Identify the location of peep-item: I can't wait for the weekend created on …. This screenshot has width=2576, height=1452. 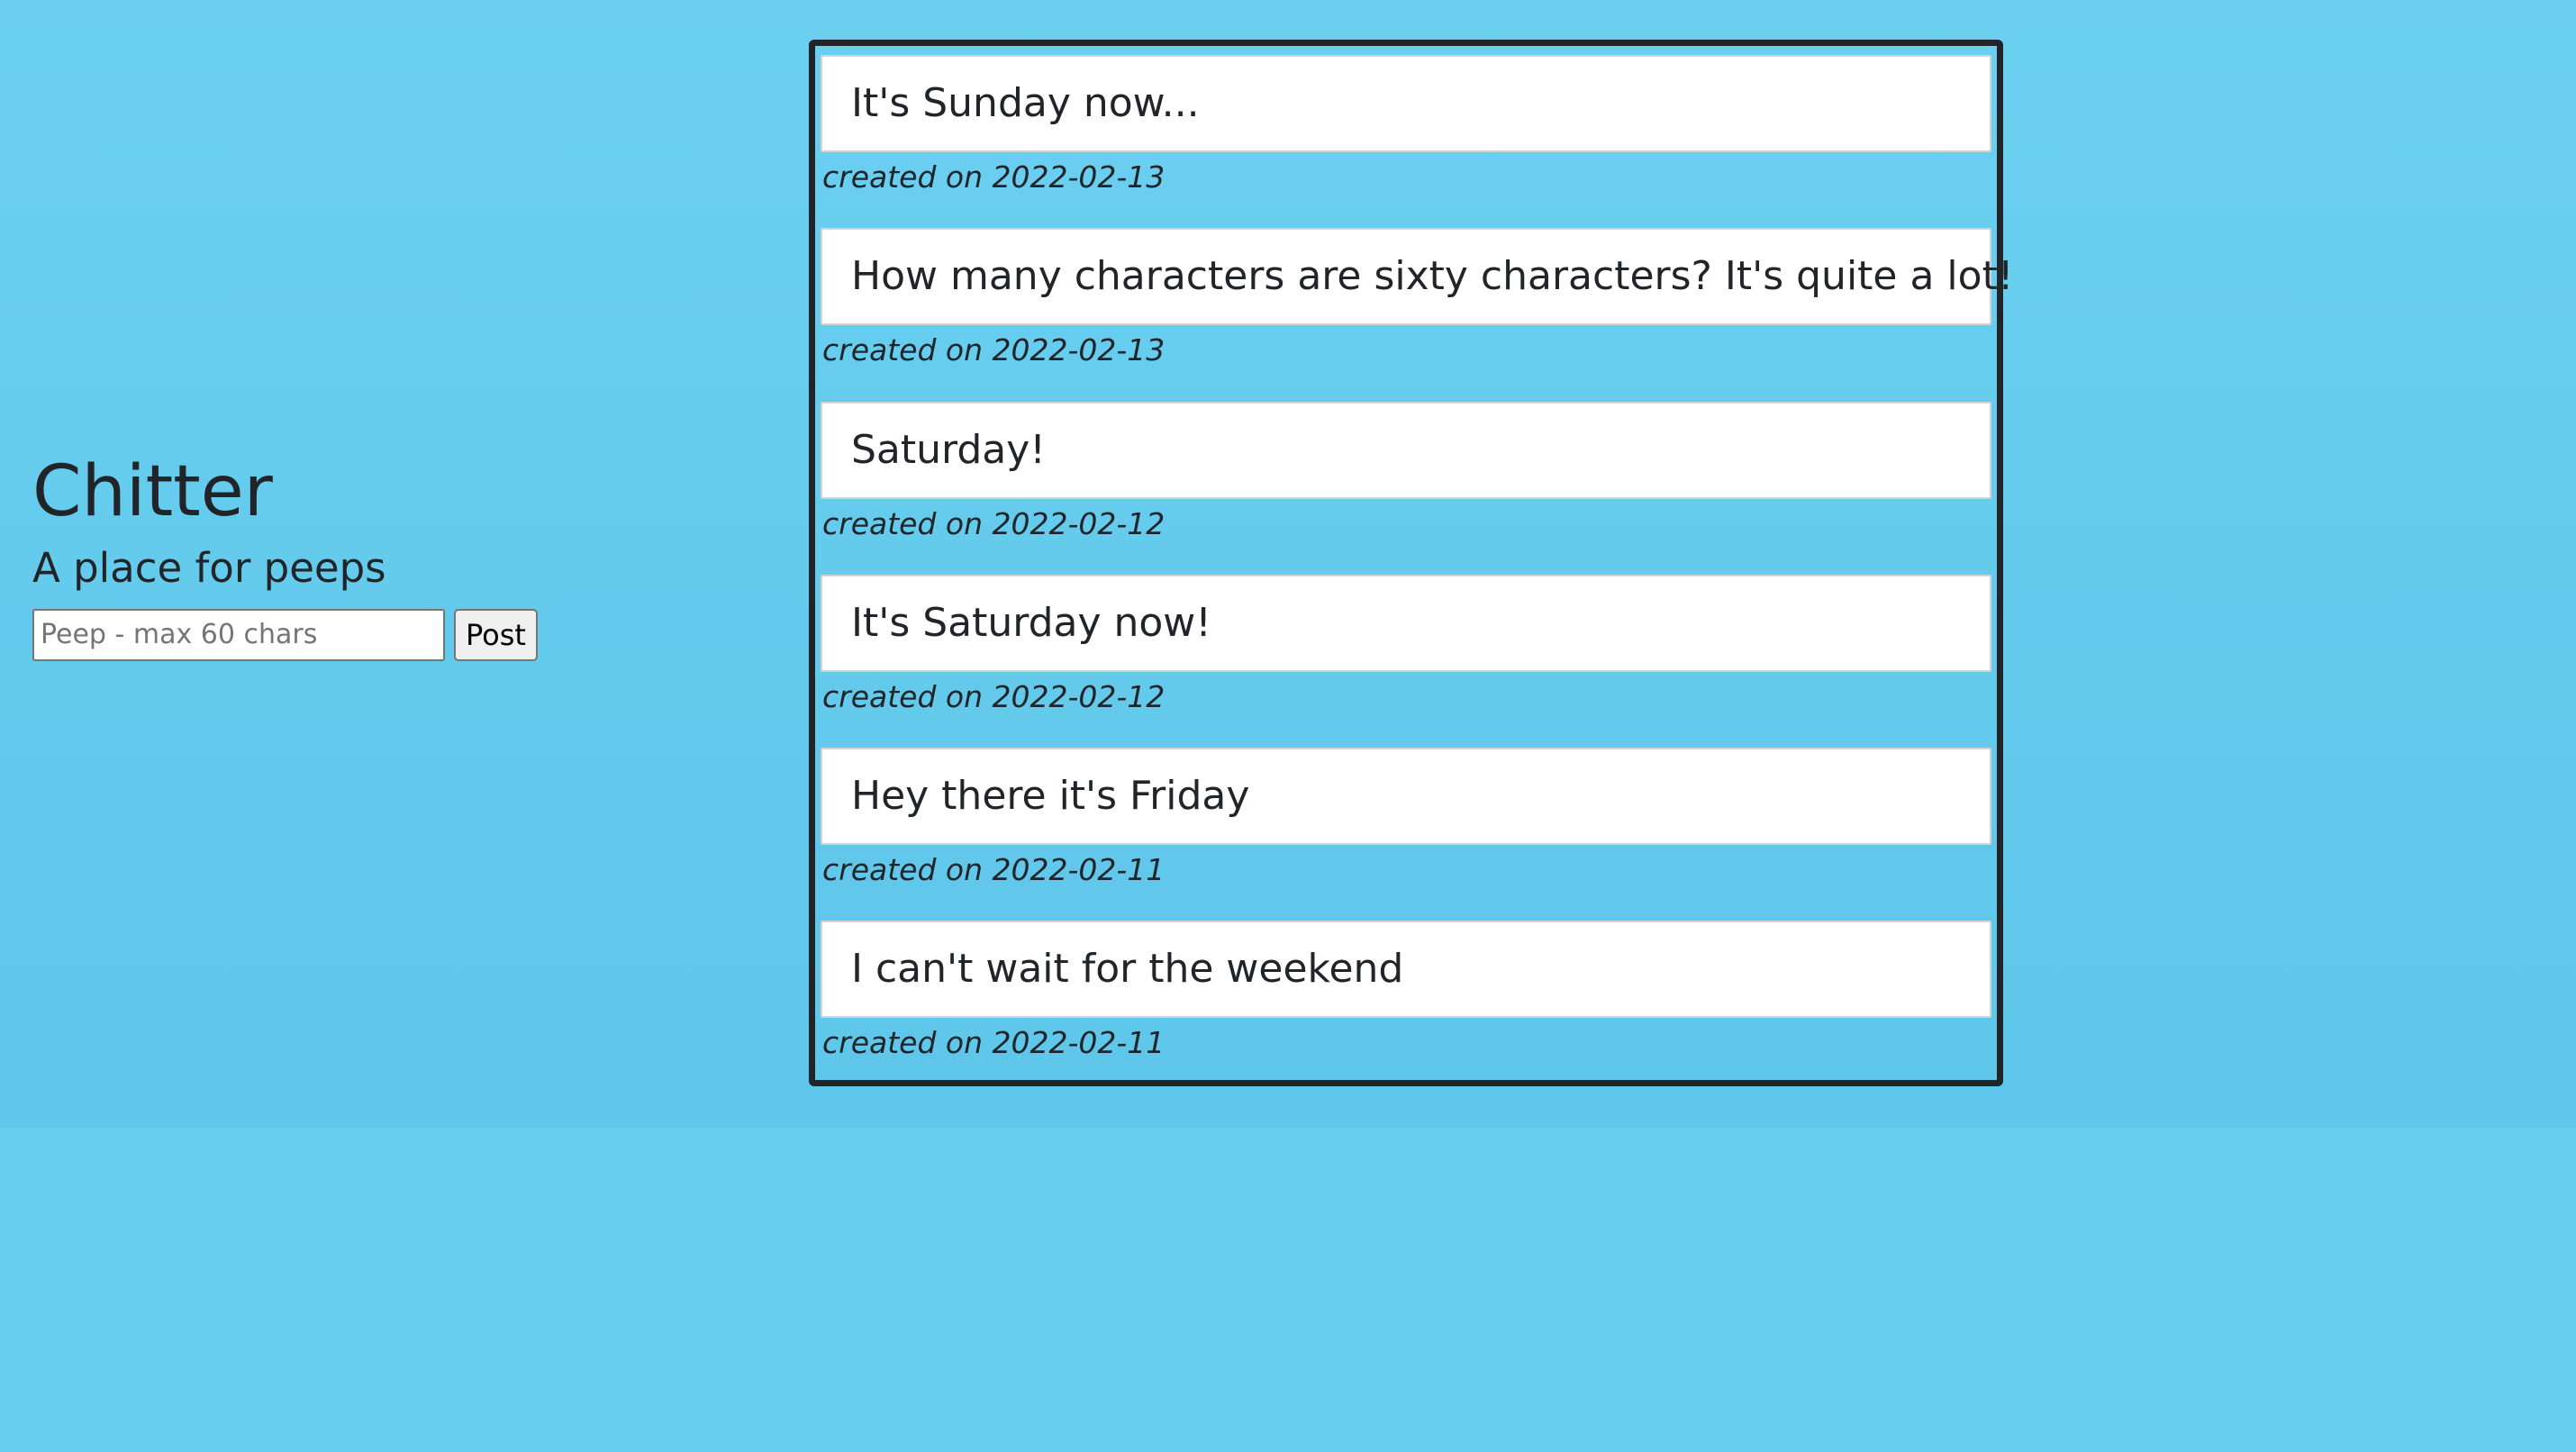
(1406, 990).